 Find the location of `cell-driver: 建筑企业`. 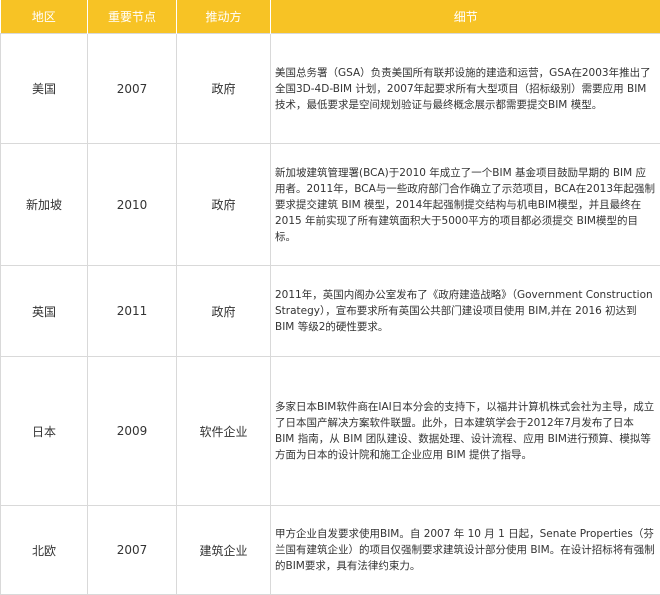

cell-driver: 建筑企业 is located at coordinates (224, 550).